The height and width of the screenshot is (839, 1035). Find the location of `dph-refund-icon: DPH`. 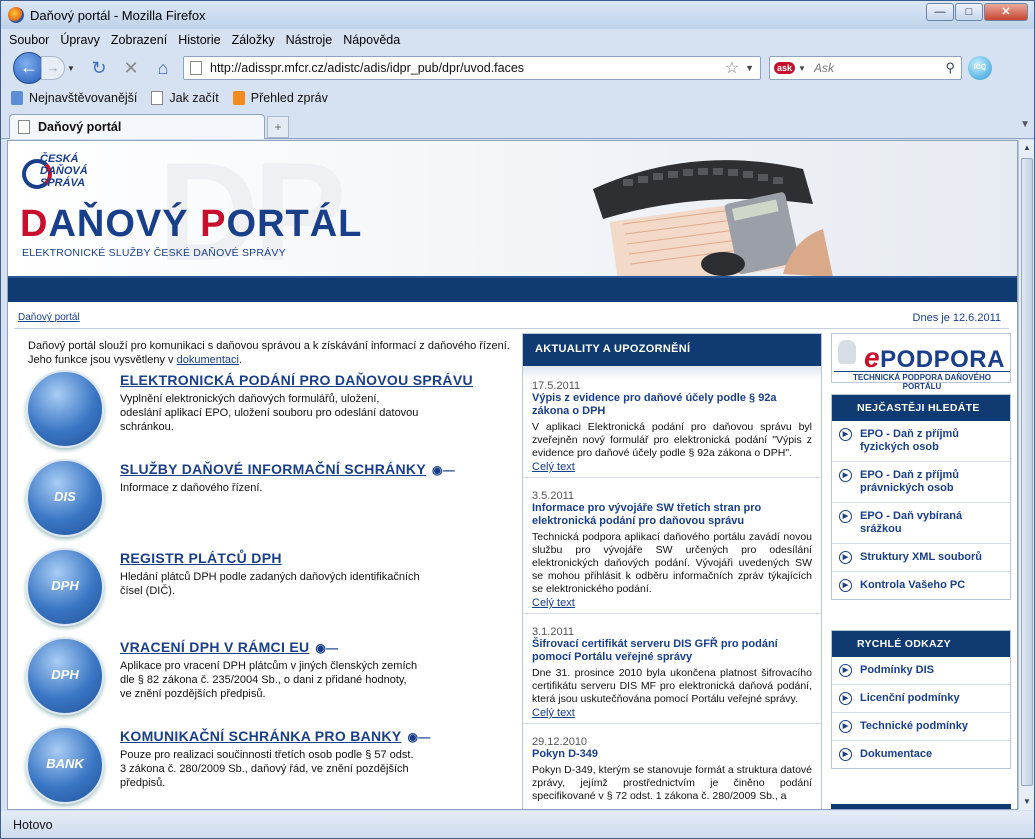

dph-refund-icon: DPH is located at coordinates (65, 676).